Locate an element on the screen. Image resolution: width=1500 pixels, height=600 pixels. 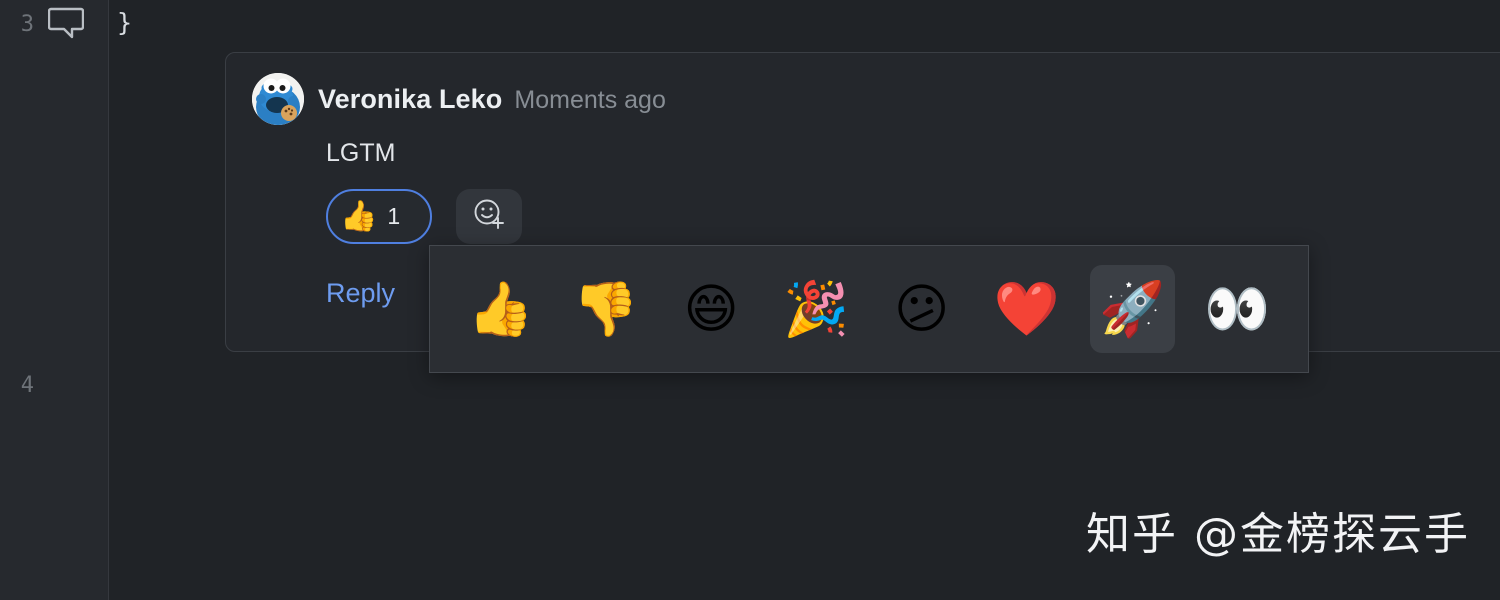
reaction-count: 1 is located at coordinates (394, 216).